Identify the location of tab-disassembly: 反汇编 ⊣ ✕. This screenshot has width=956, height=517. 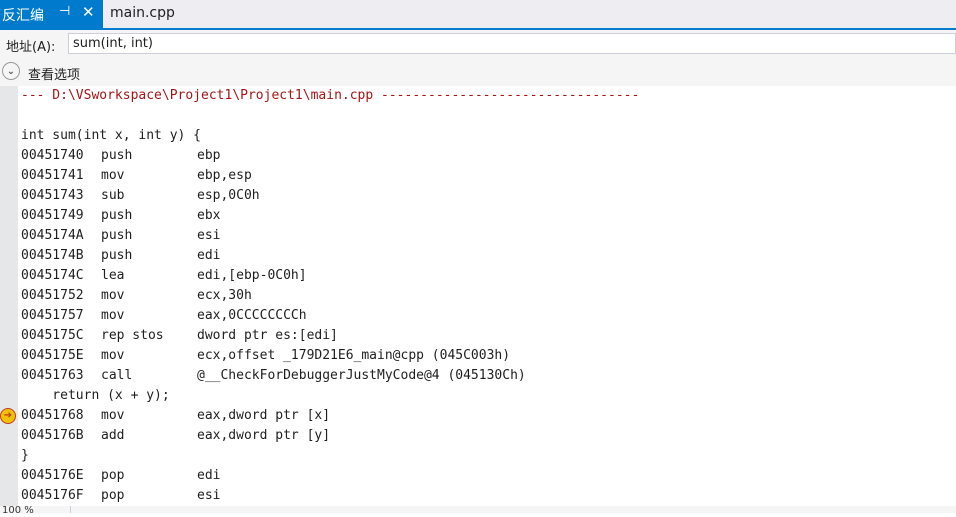
(51, 14).